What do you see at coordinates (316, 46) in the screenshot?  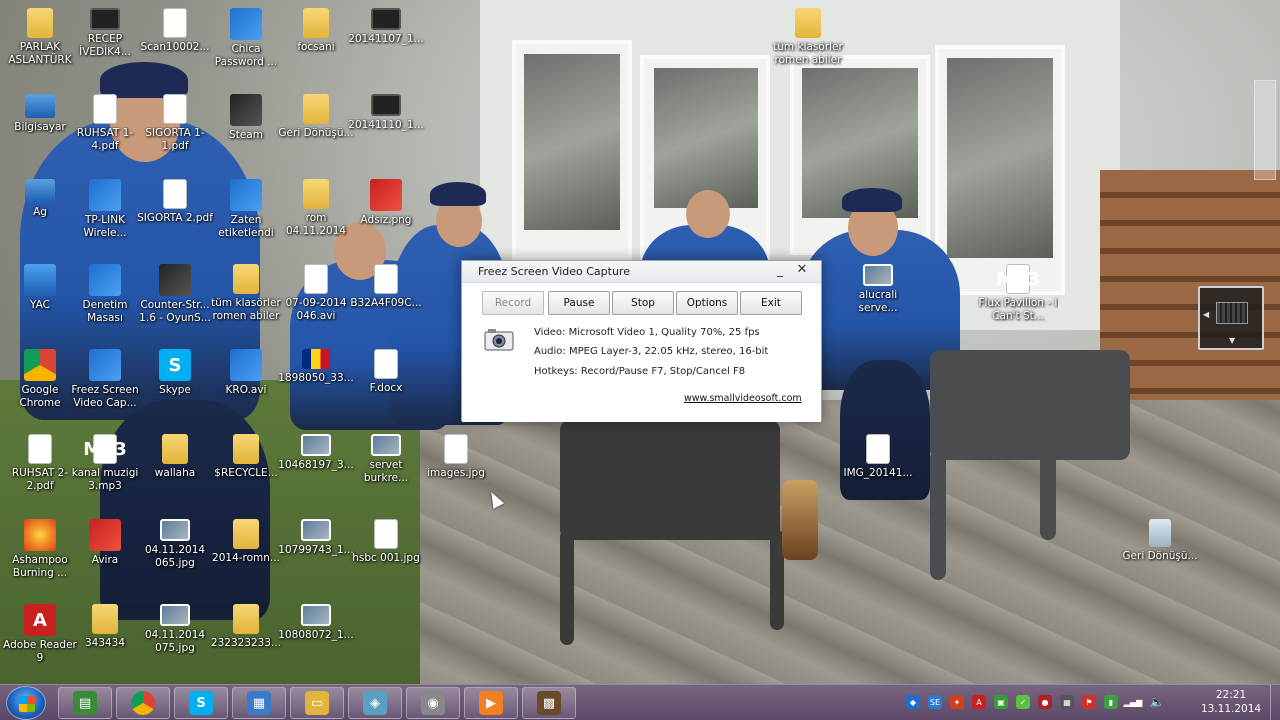 I see `desktop-icon: focsani` at bounding box center [316, 46].